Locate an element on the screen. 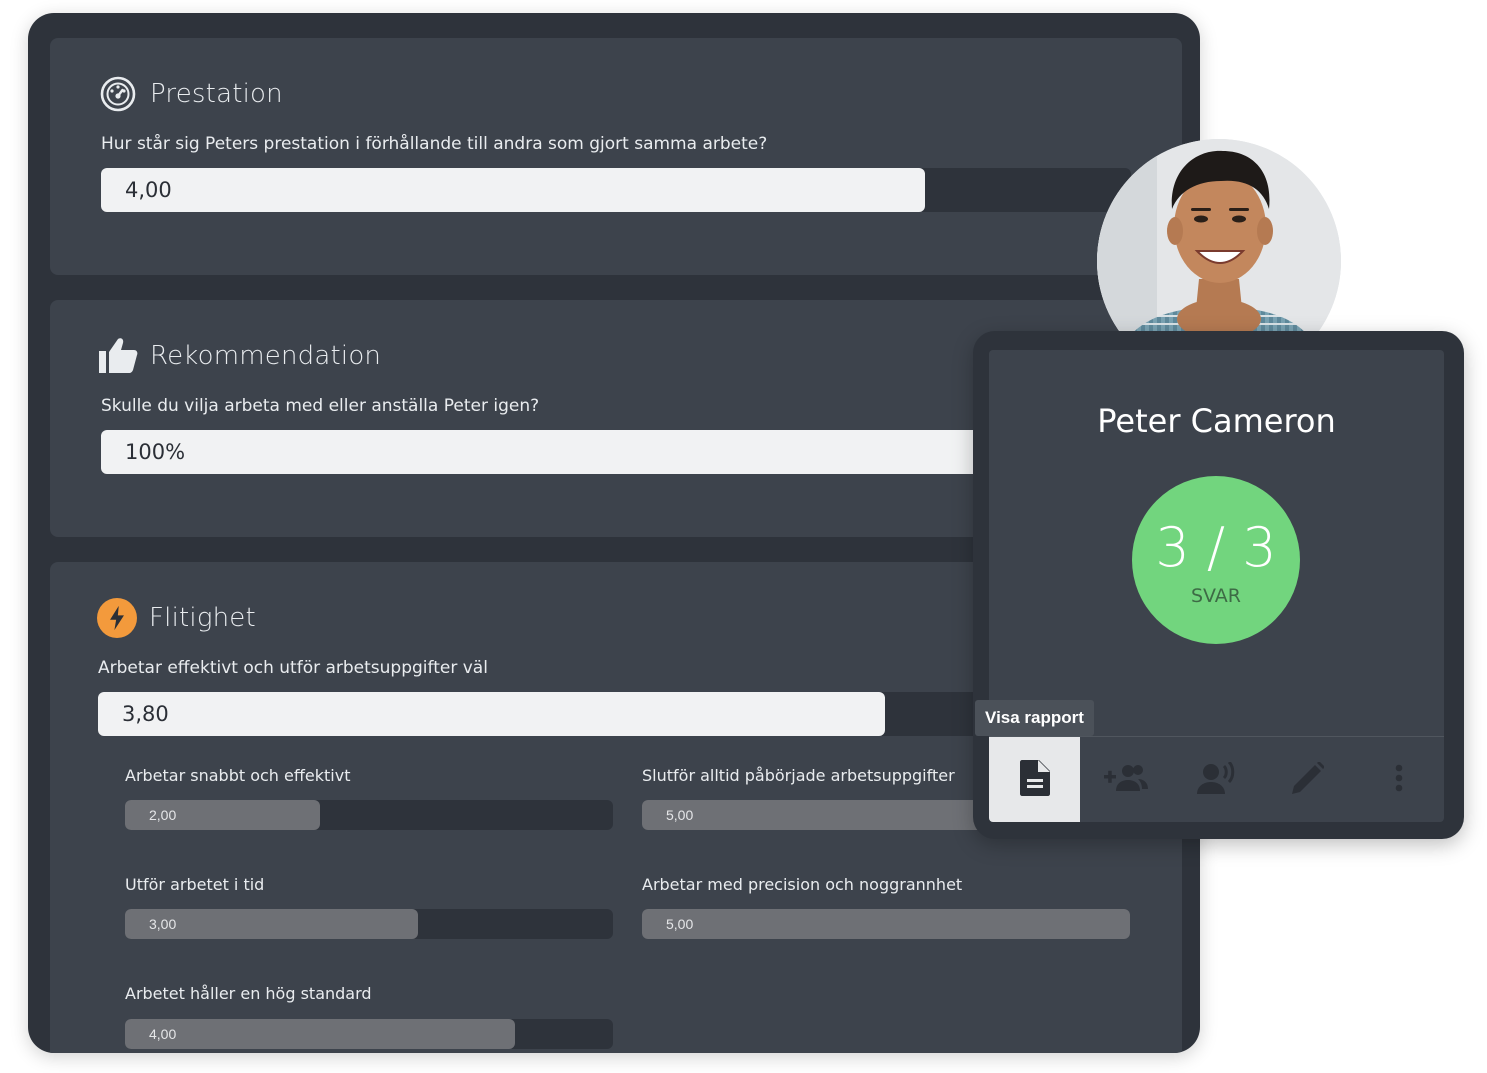  add-participants-button is located at coordinates (1125, 779).